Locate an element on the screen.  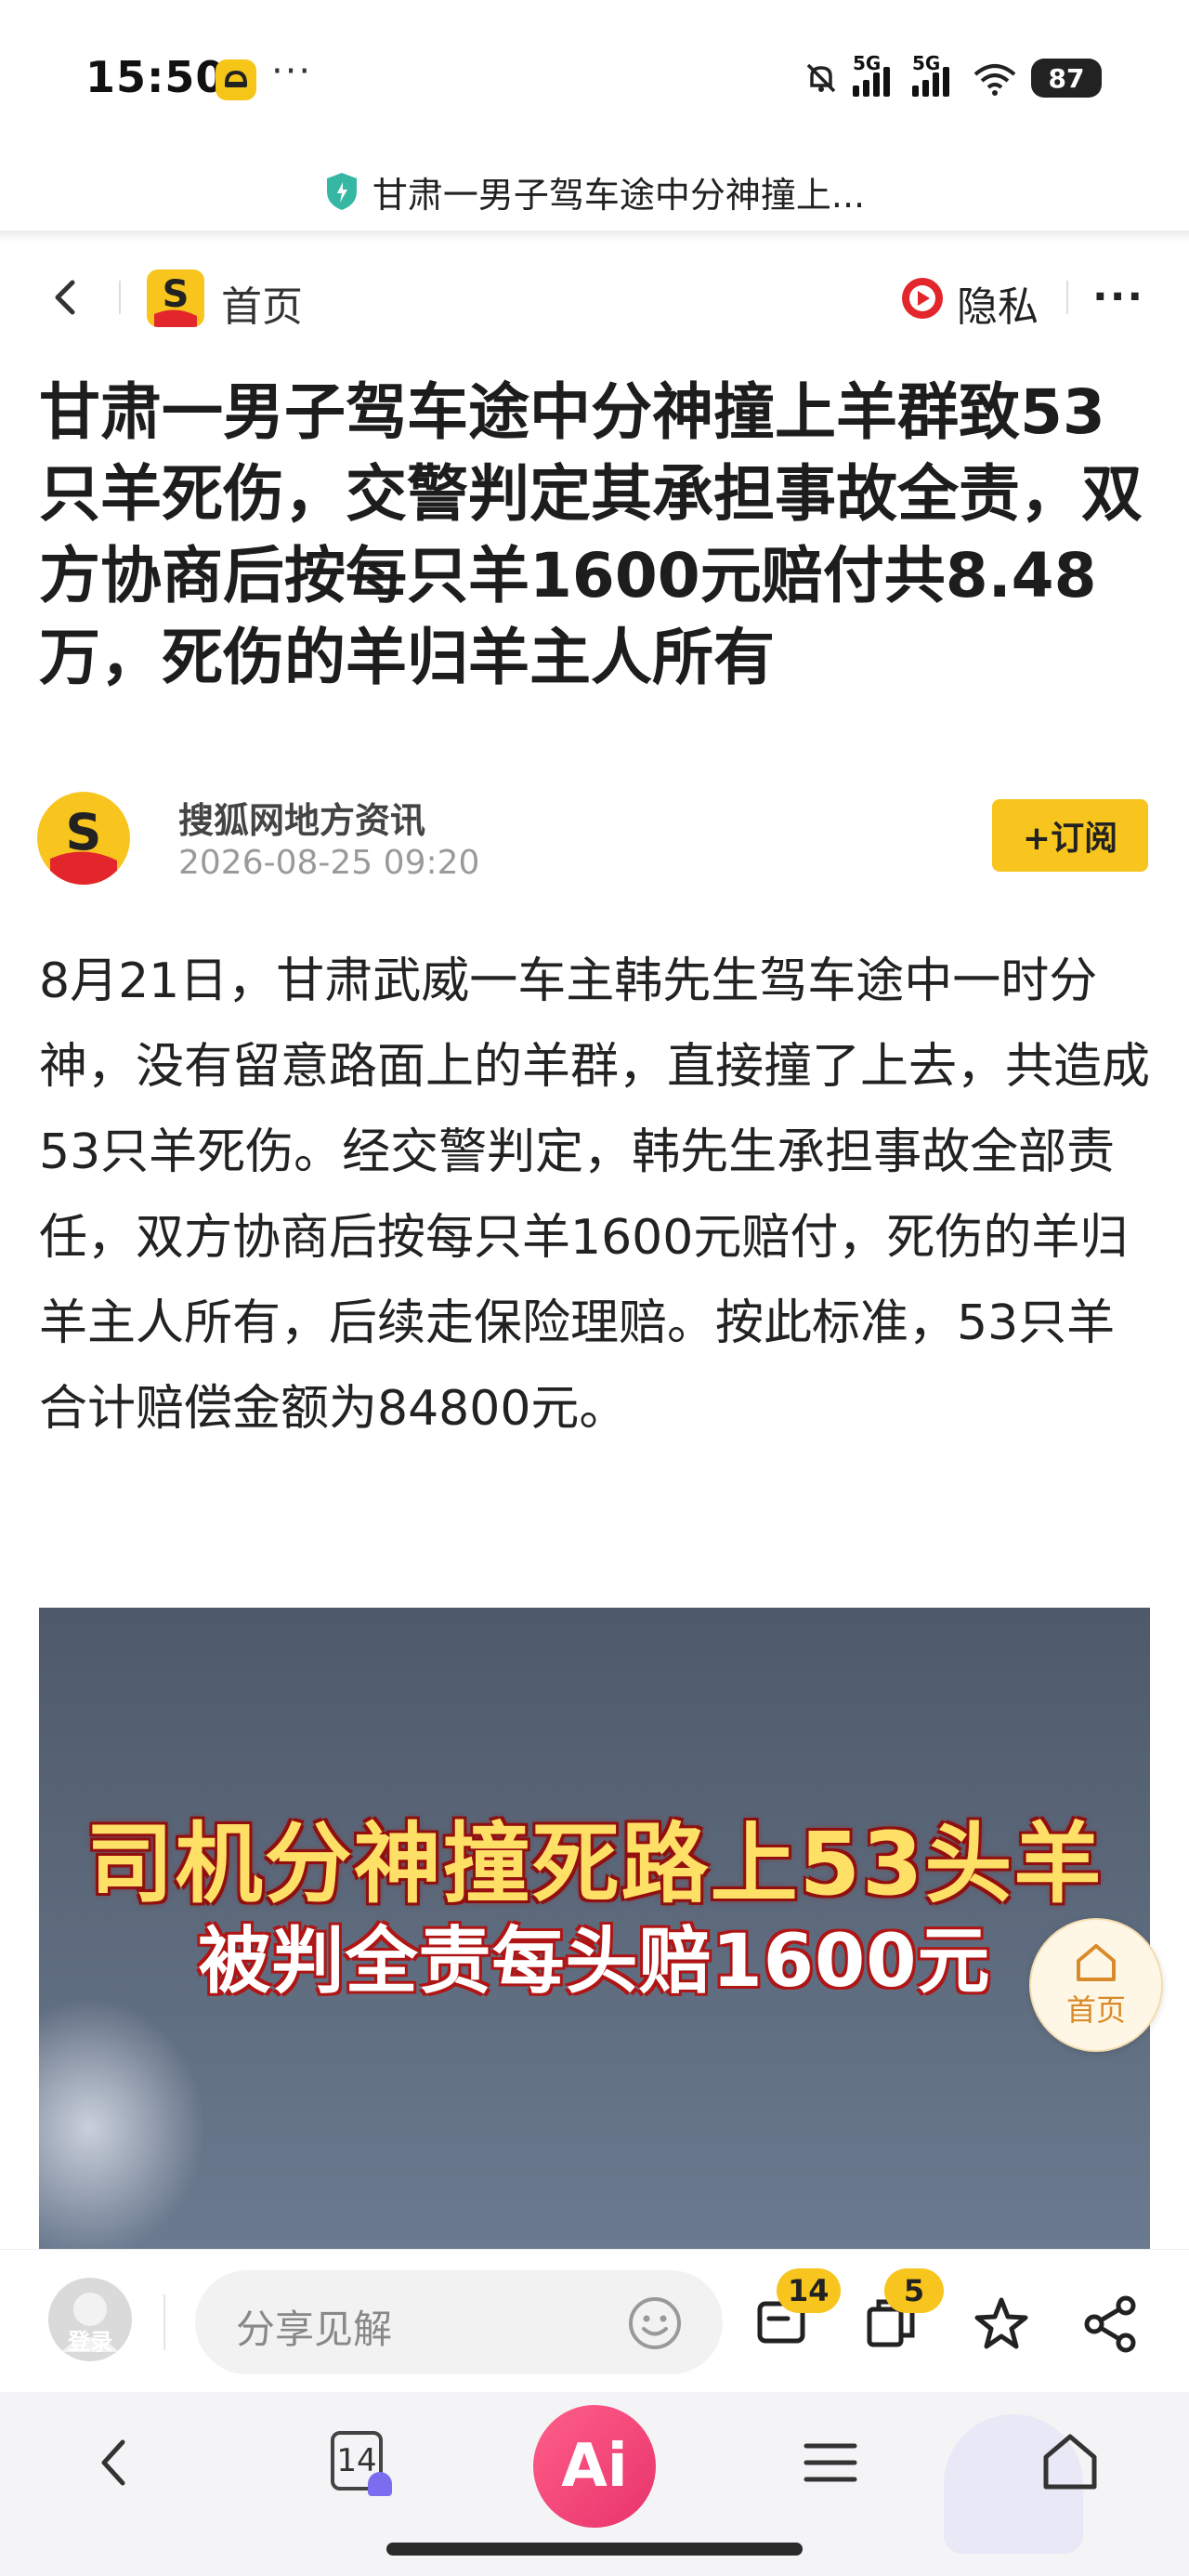
signal-icon-2: 5G is located at coordinates (935, 74).